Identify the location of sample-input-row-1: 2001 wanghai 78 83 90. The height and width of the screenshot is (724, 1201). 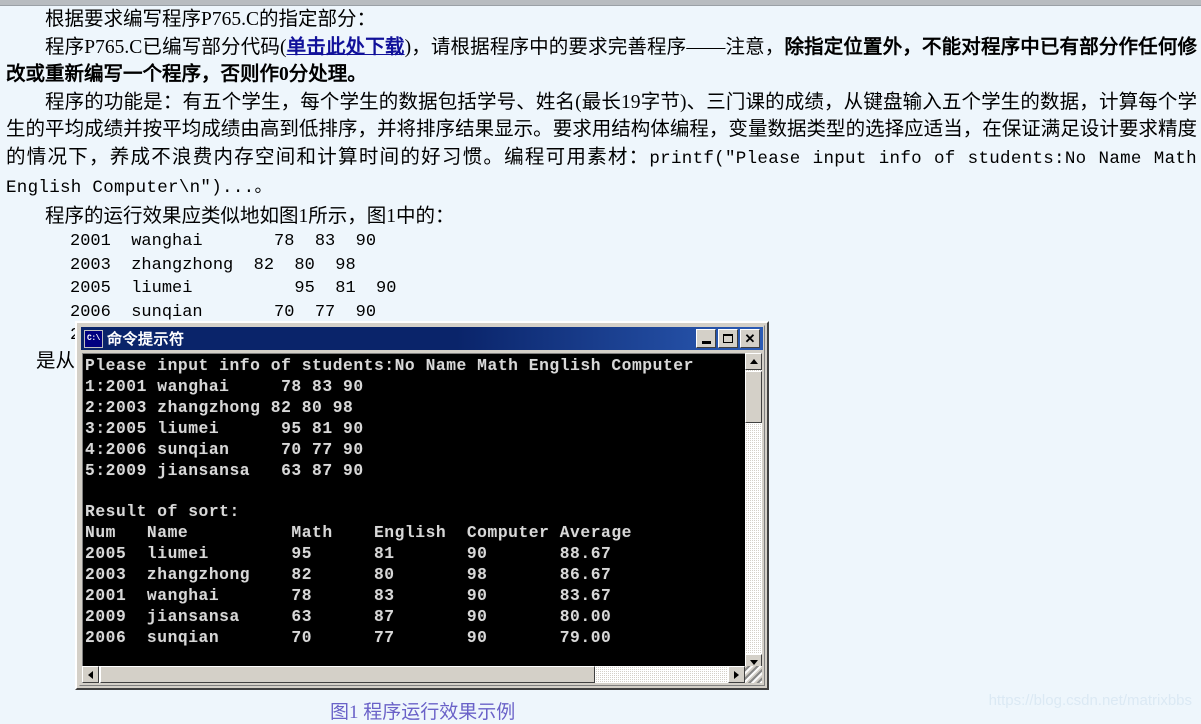
(223, 241).